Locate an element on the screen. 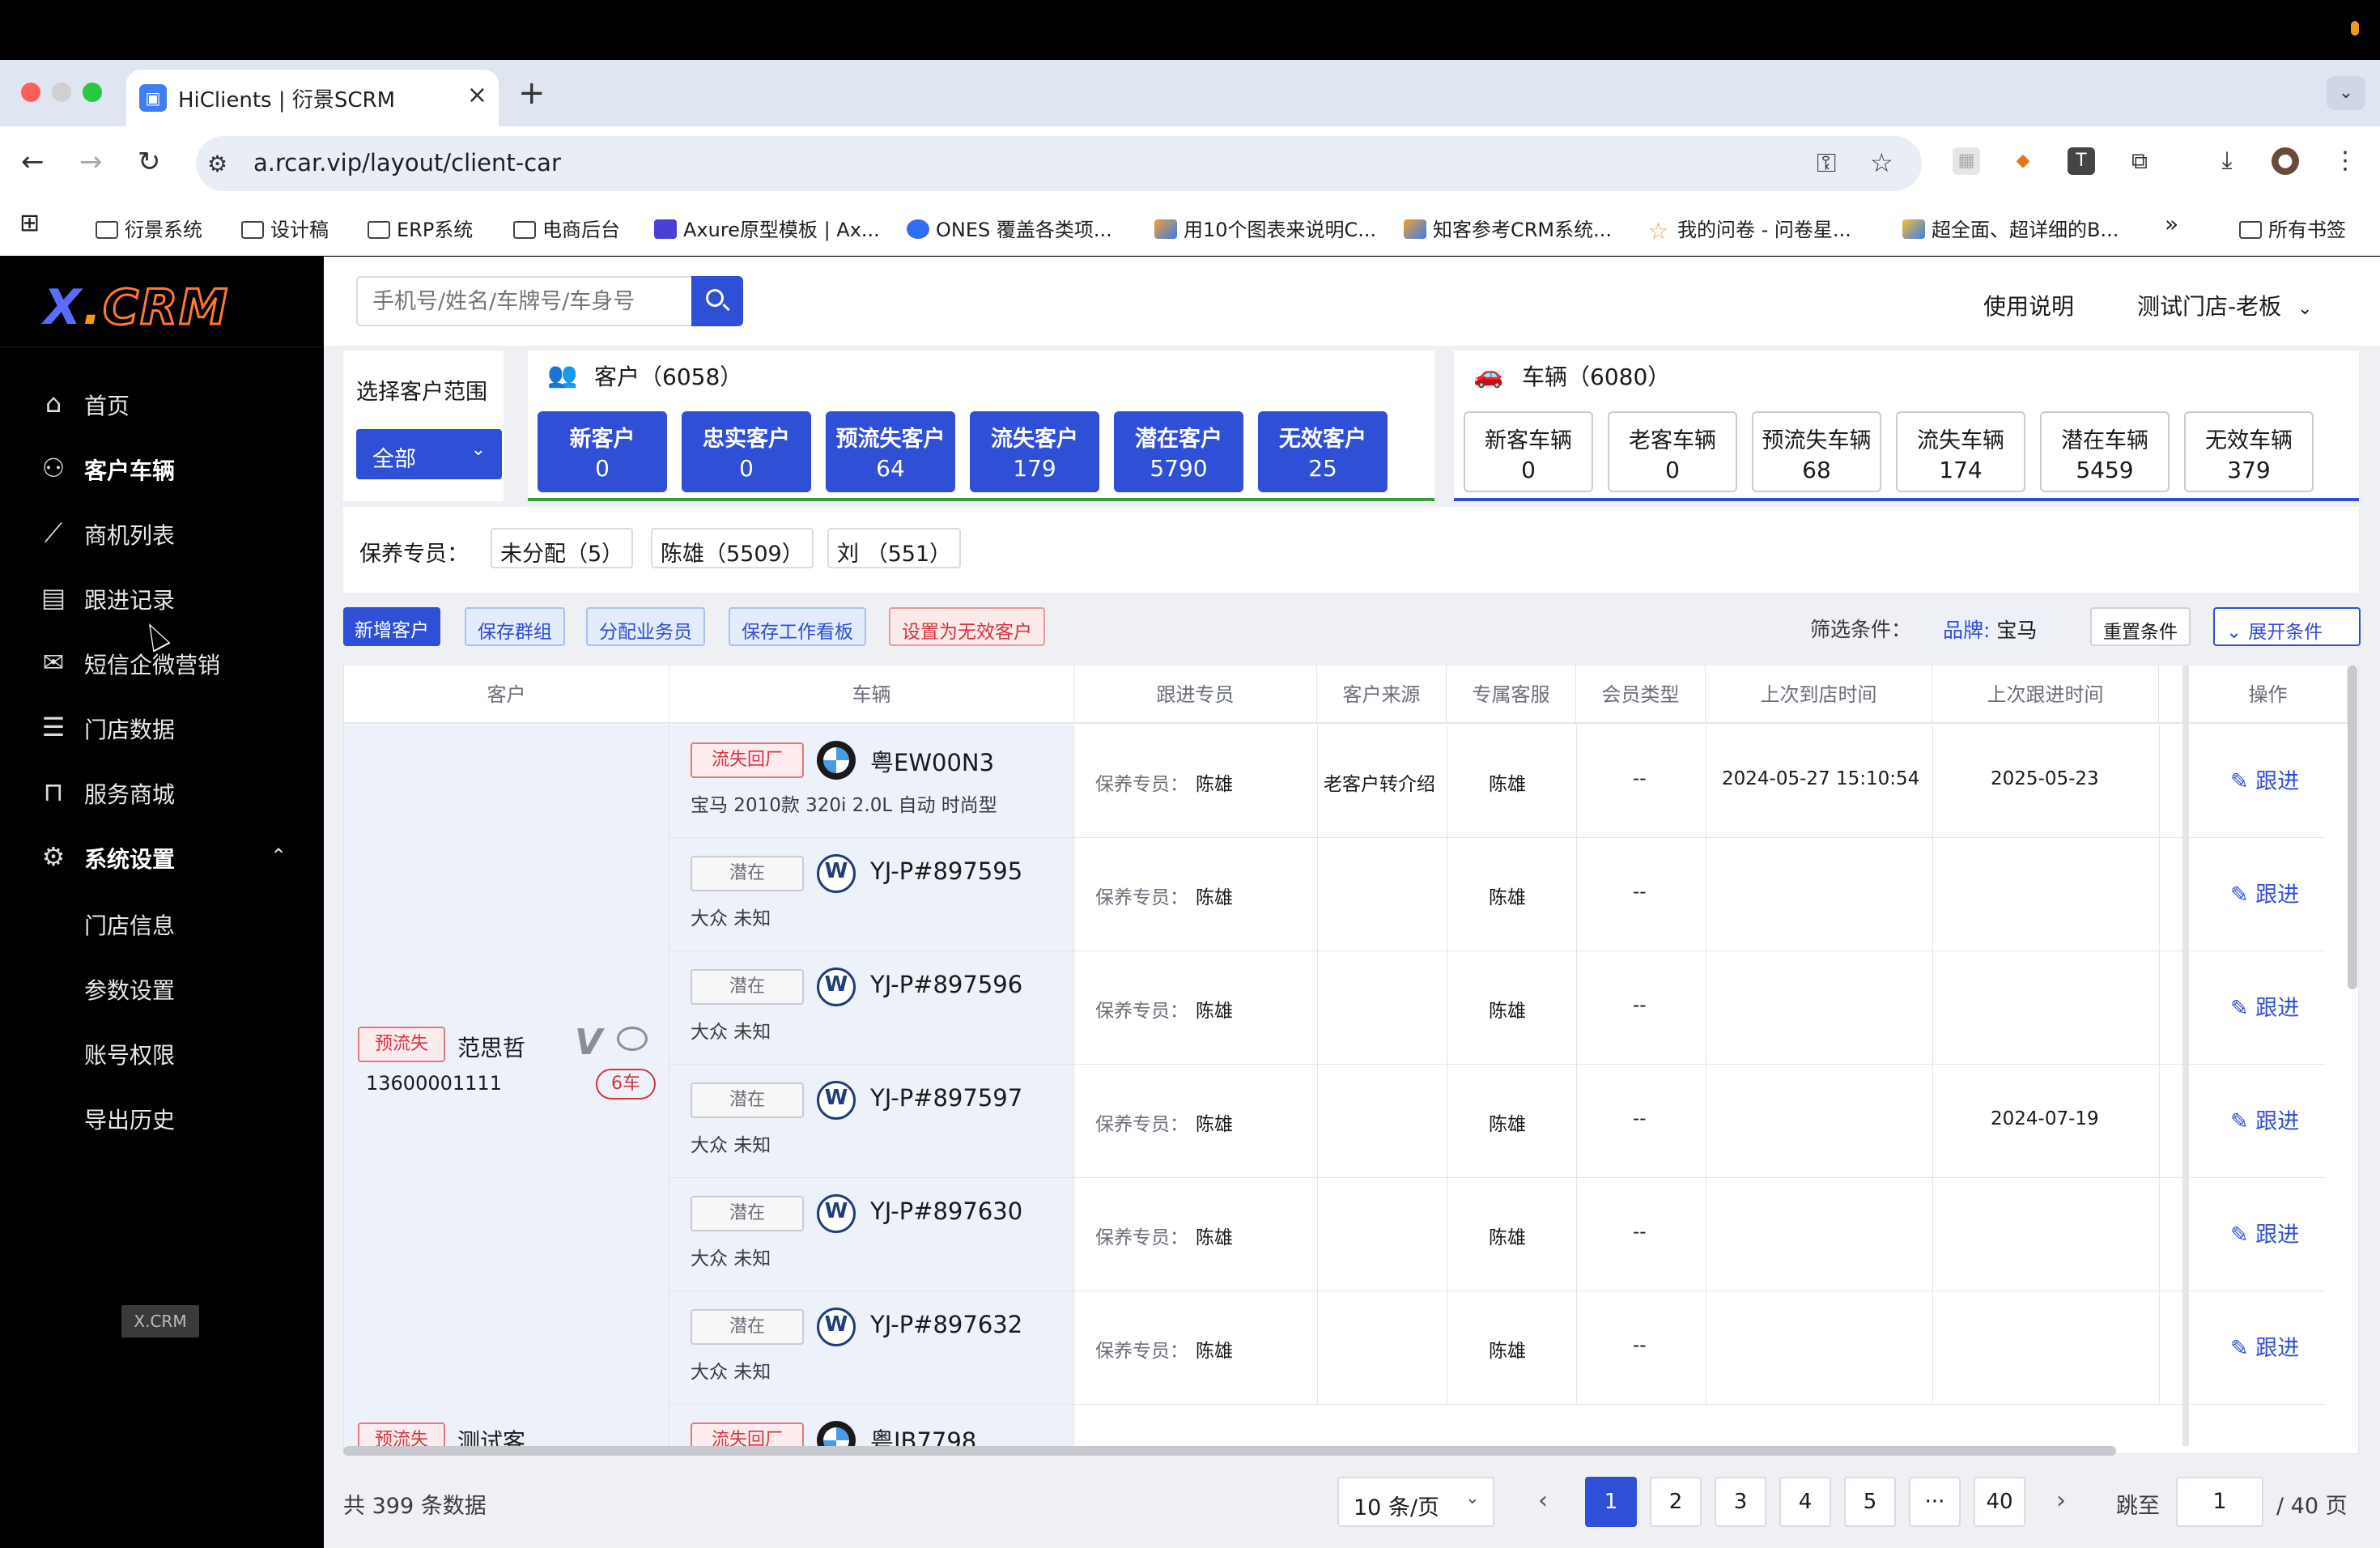 This screenshot has width=2380, height=1548. table-row-partial: 预流失 测试客 流失回厂 粤IB7798 is located at coordinates (1346, 1425).